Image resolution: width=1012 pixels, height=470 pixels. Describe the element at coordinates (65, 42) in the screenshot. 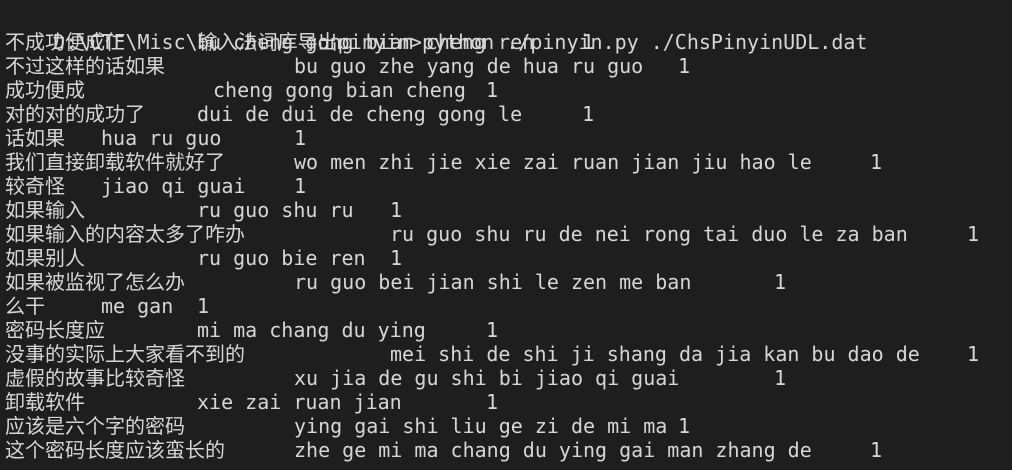

I see `row-word: 不成功便成仁` at that location.